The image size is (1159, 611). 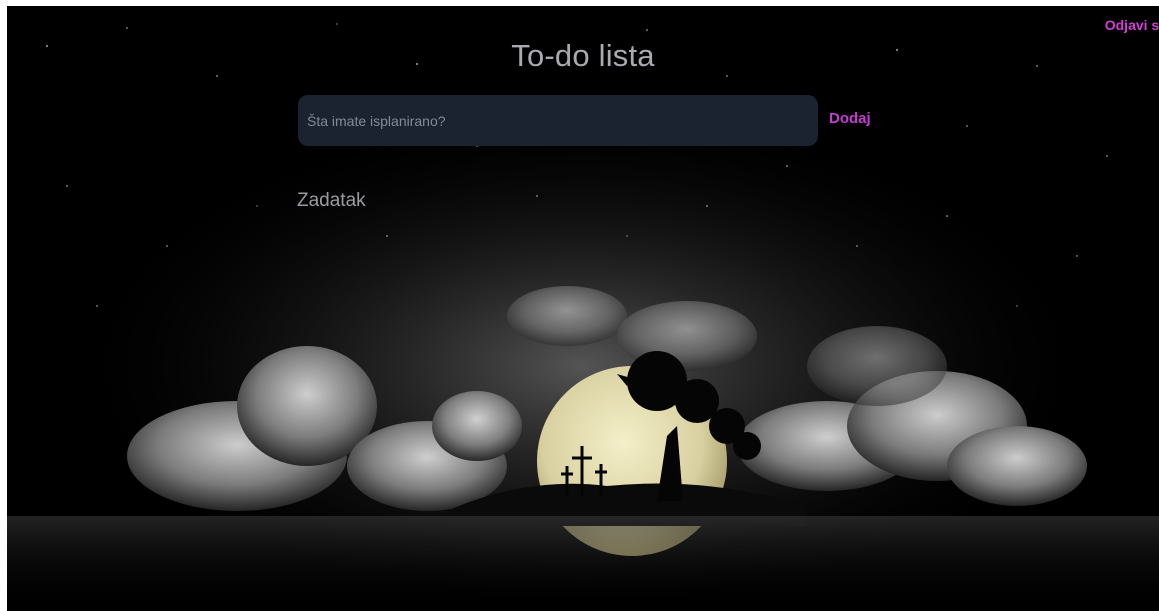 I want to click on logout-link: Odjavi se, so click(x=1132, y=25).